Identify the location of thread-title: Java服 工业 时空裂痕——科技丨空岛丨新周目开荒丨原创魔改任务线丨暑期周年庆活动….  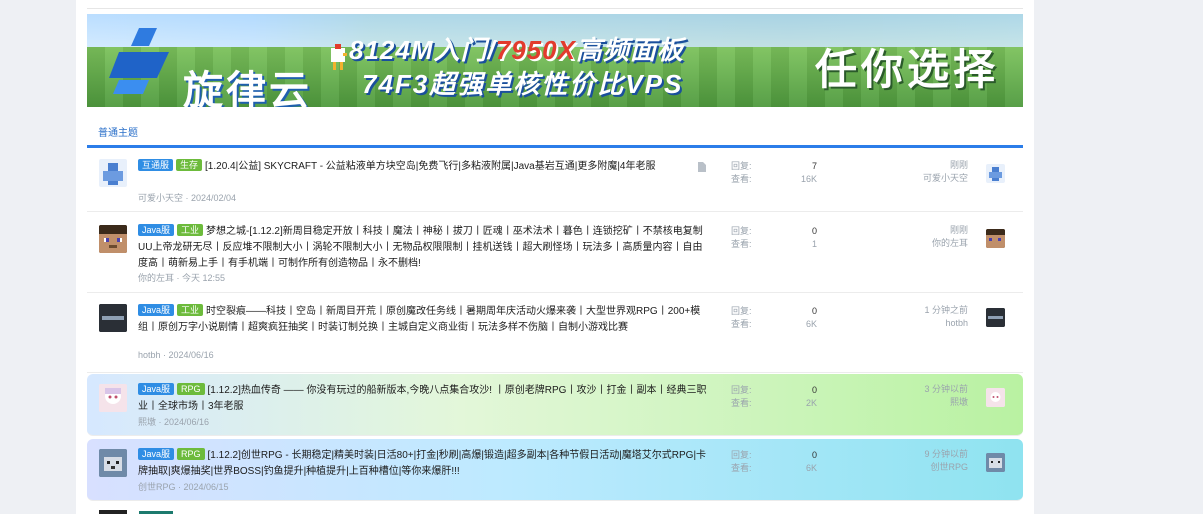
(423, 320).